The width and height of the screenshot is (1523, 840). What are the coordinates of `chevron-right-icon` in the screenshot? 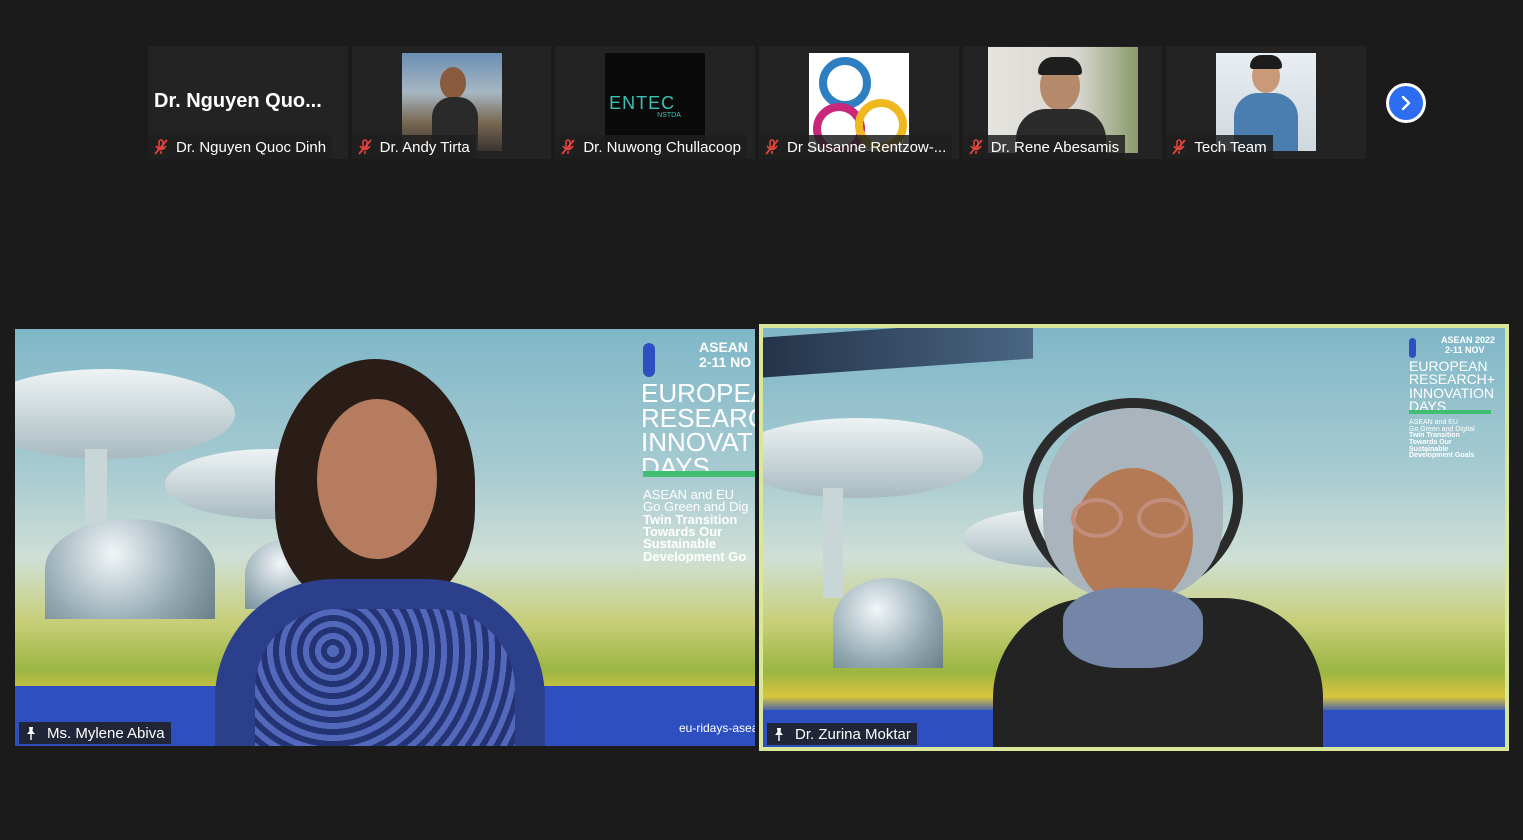 It's located at (1406, 103).